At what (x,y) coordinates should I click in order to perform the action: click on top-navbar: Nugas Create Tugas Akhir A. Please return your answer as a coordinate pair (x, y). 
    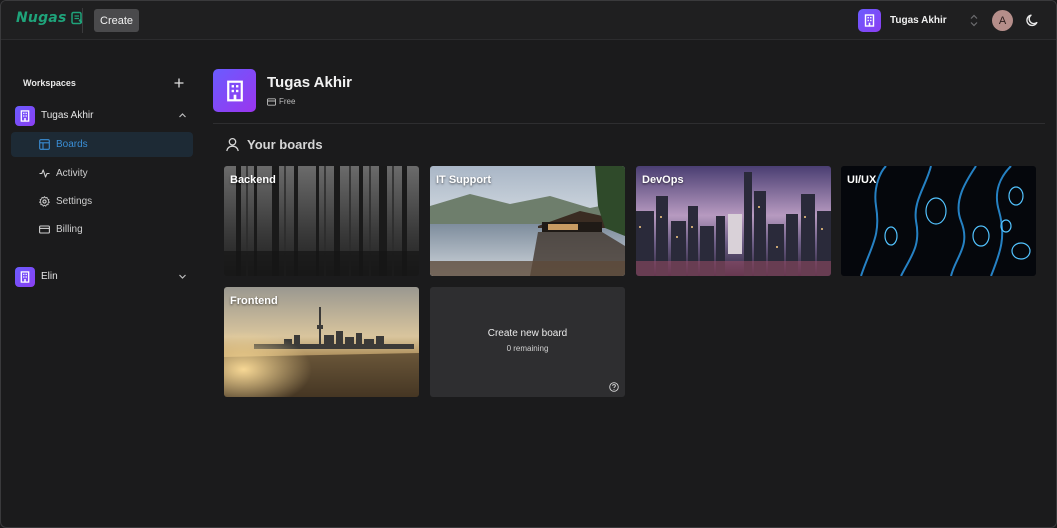
    Looking at the image, I should click on (528, 20).